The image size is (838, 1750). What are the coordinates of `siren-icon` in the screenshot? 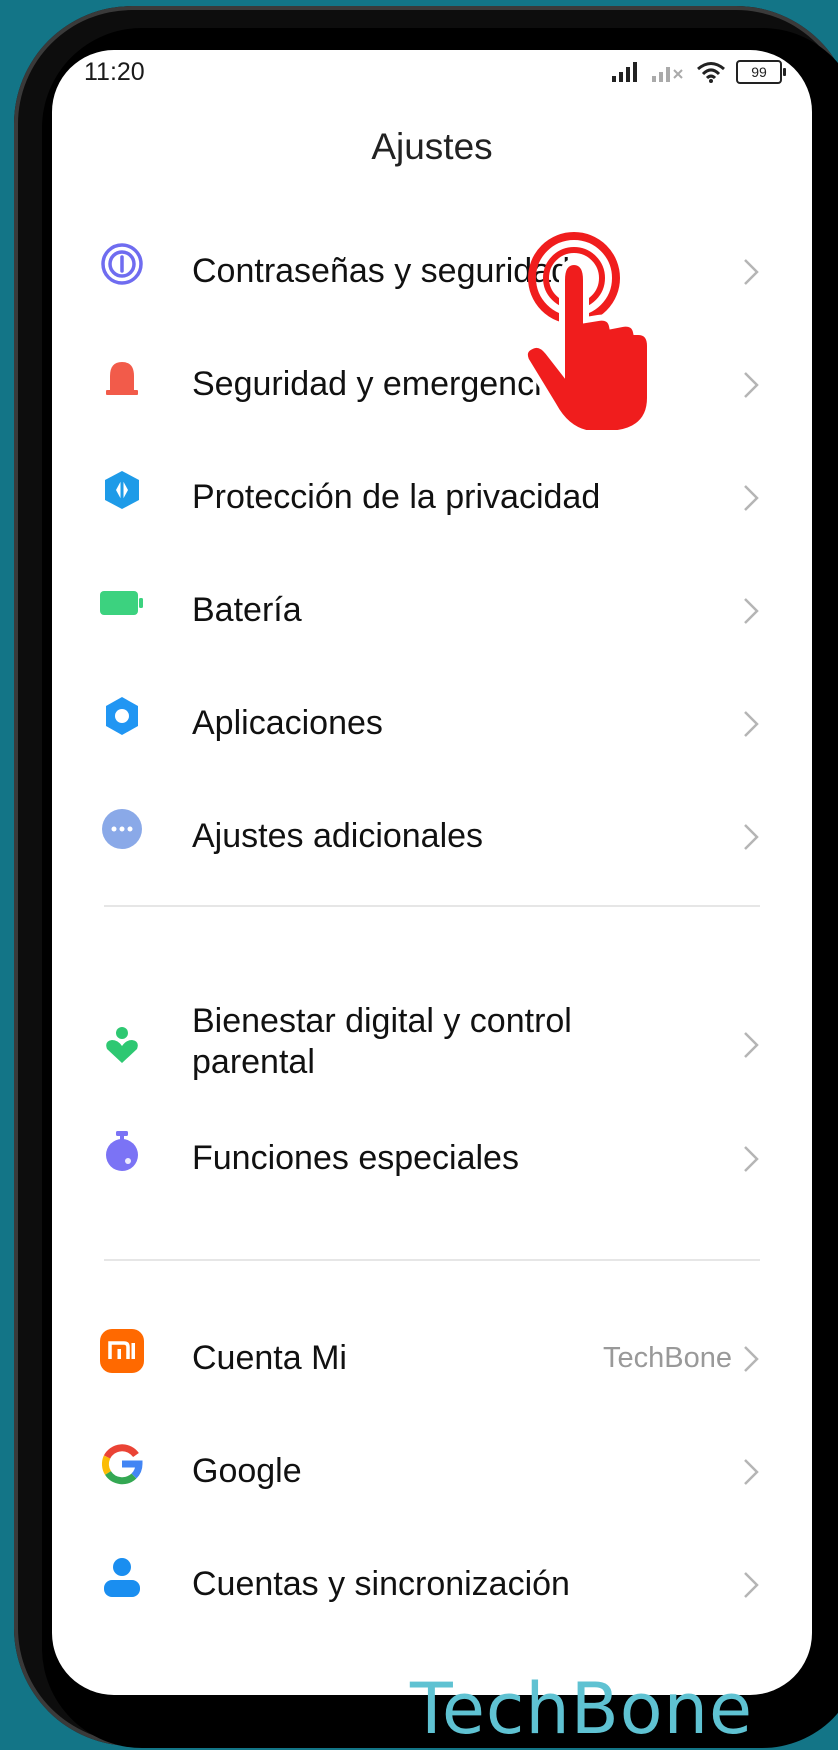 It's located at (122, 377).